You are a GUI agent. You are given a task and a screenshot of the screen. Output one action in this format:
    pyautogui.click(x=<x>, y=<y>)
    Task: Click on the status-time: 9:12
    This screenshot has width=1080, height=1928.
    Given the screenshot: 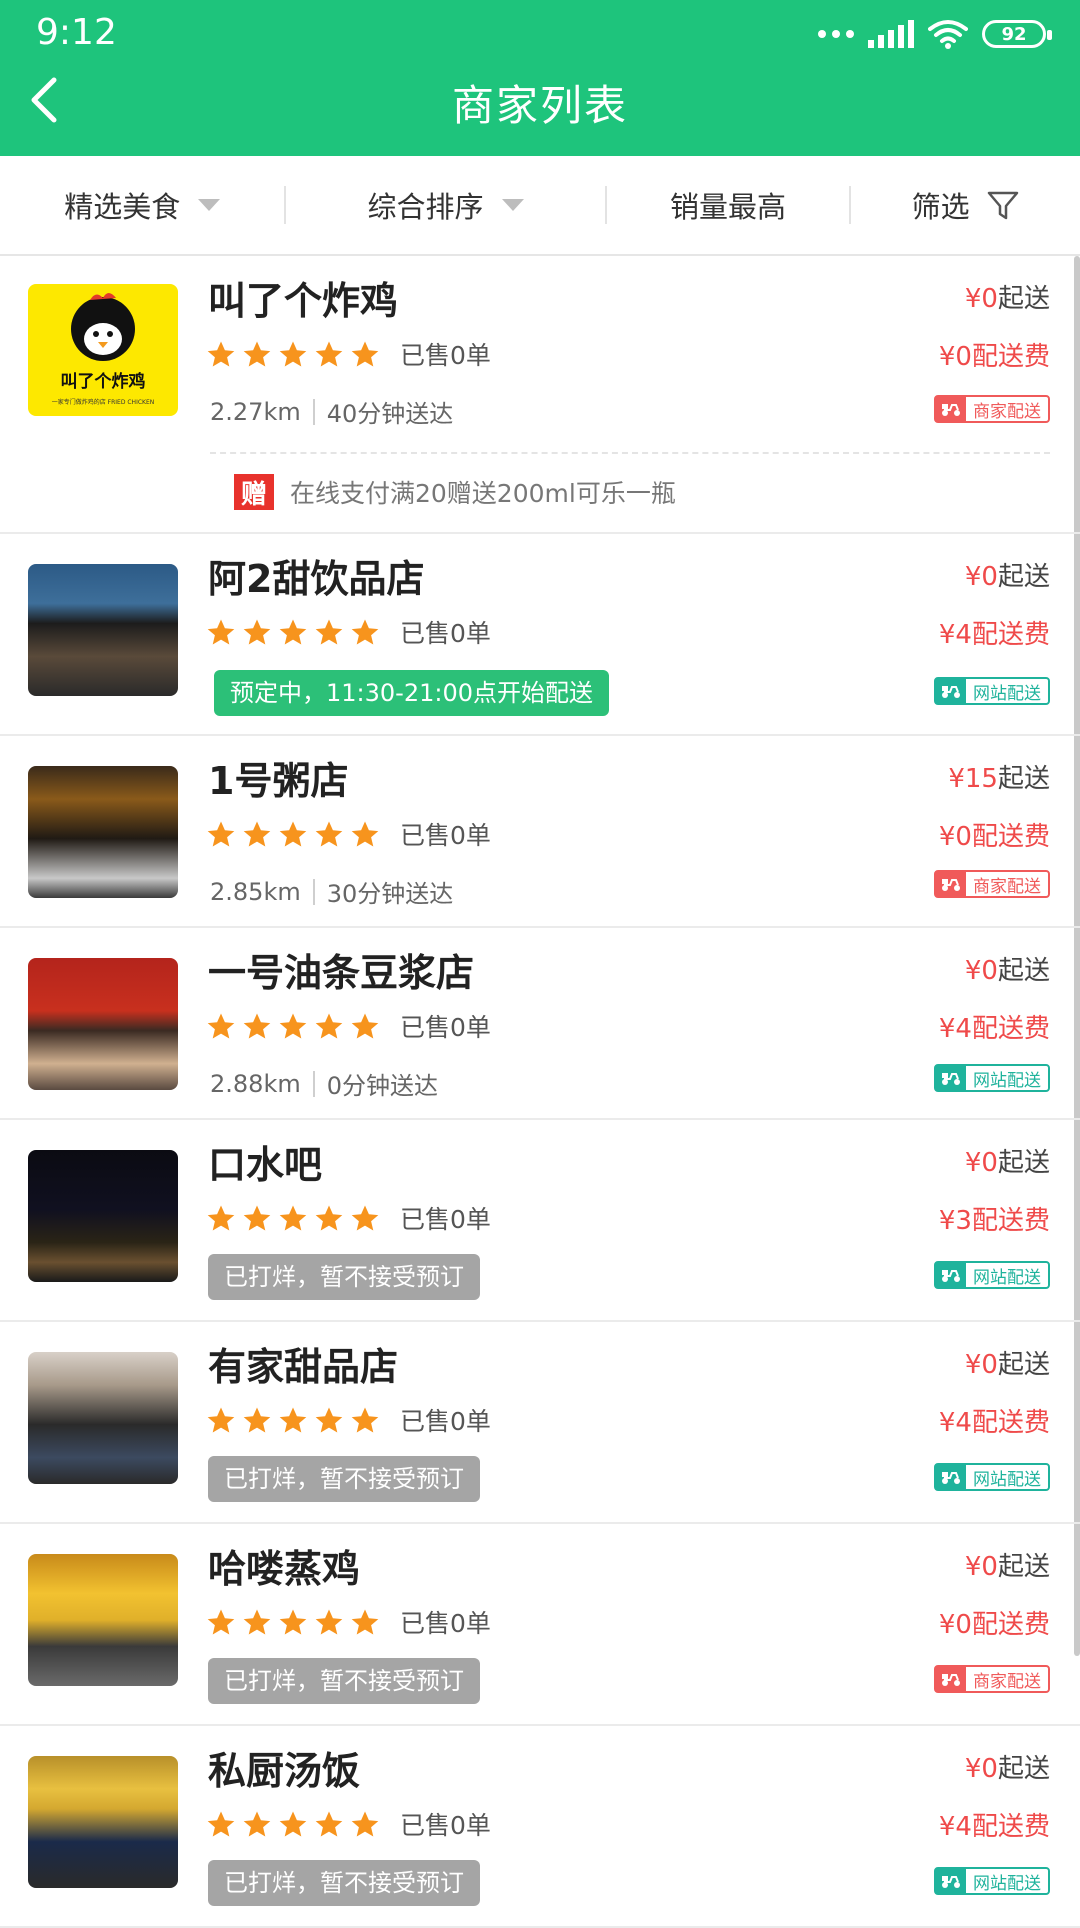 What is the action you would take?
    pyautogui.click(x=76, y=32)
    